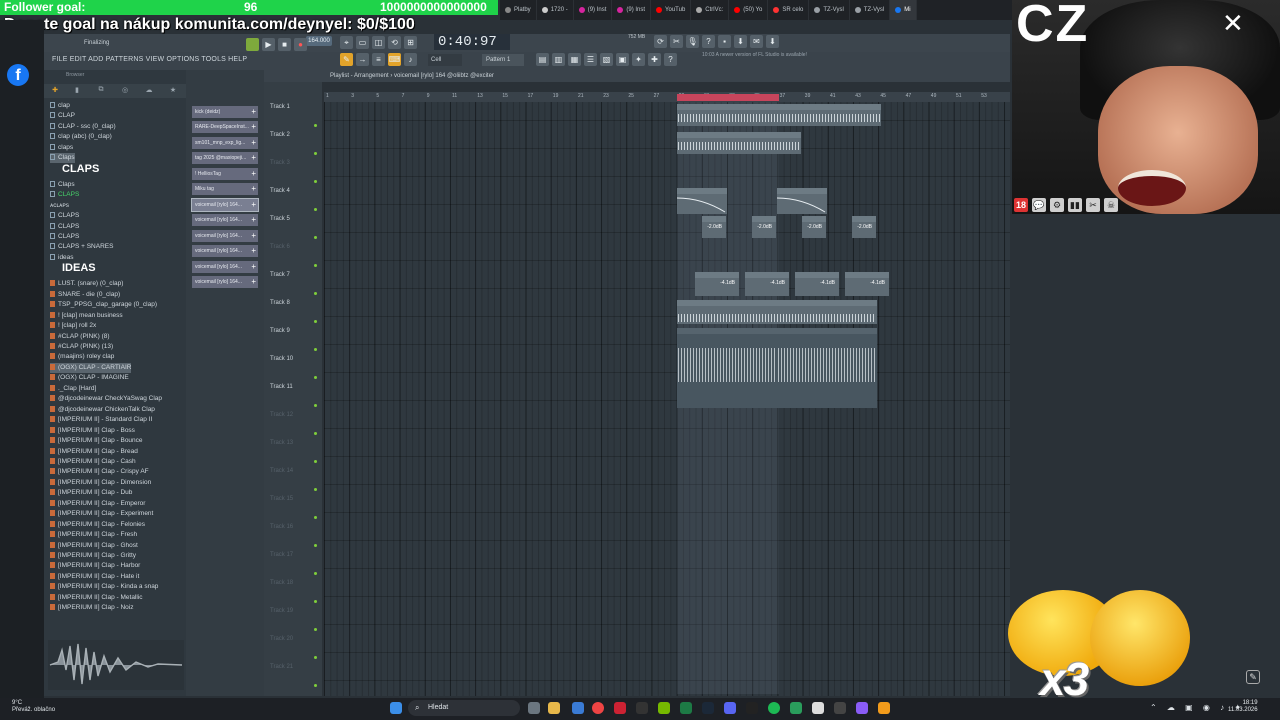 This screenshot has width=1280, height=720. Describe the element at coordinates (558, 59) in the screenshot. I see `piano-roll-icon: ▥` at that location.